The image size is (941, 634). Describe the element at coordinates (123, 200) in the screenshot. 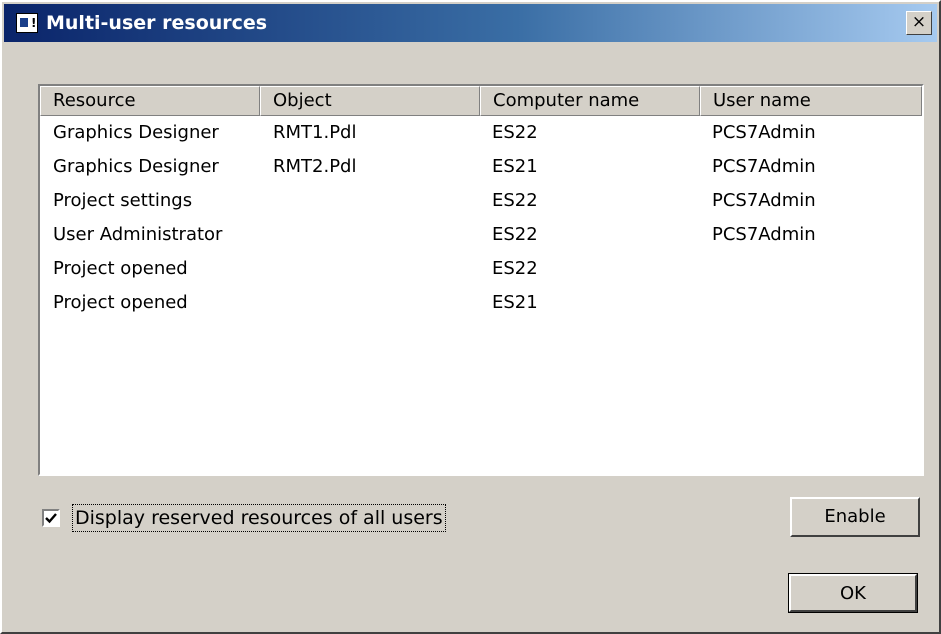

I see `cell-resource: Project settings` at that location.